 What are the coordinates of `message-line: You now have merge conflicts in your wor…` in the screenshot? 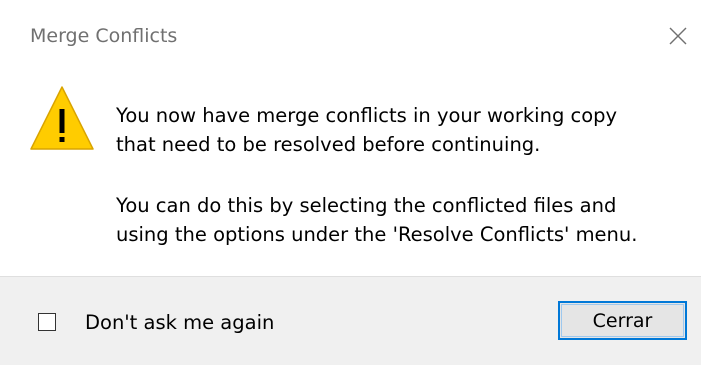 It's located at (367, 115).